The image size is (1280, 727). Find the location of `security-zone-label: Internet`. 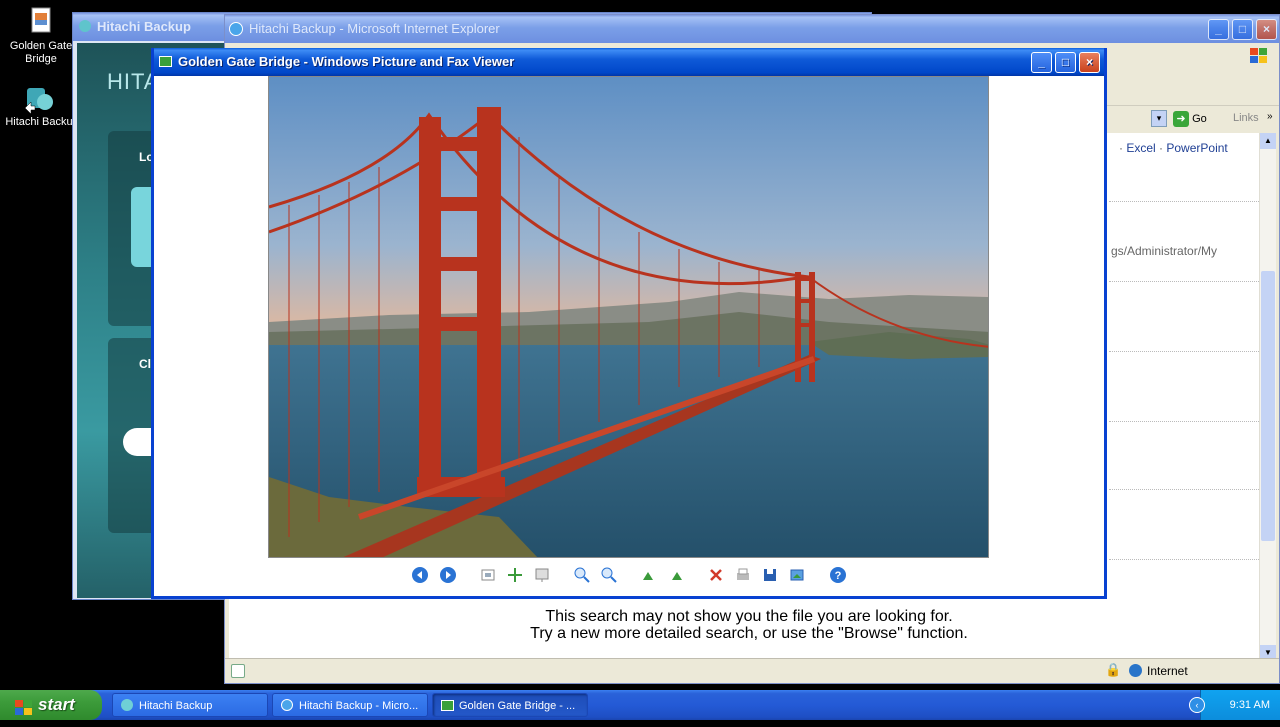

security-zone-label: Internet is located at coordinates (1167, 671).